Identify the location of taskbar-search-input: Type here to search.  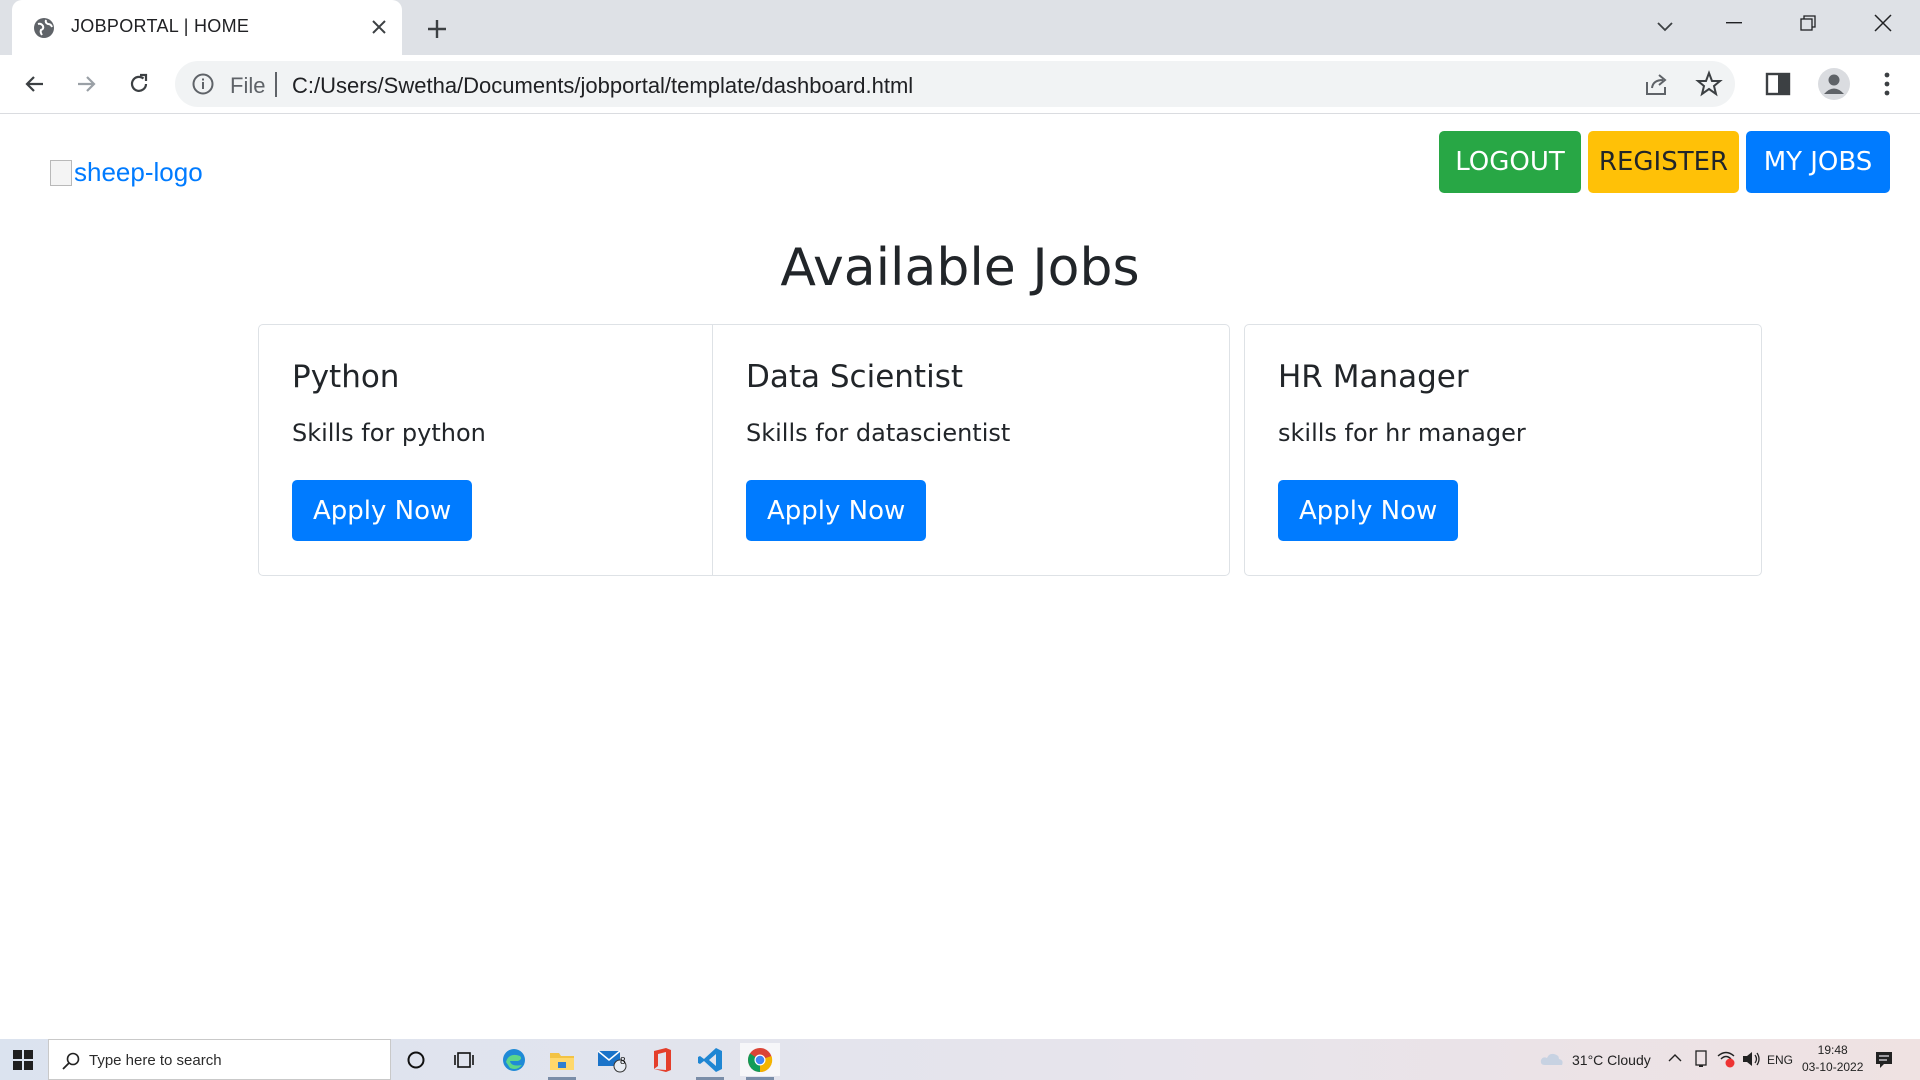
(219, 1059).